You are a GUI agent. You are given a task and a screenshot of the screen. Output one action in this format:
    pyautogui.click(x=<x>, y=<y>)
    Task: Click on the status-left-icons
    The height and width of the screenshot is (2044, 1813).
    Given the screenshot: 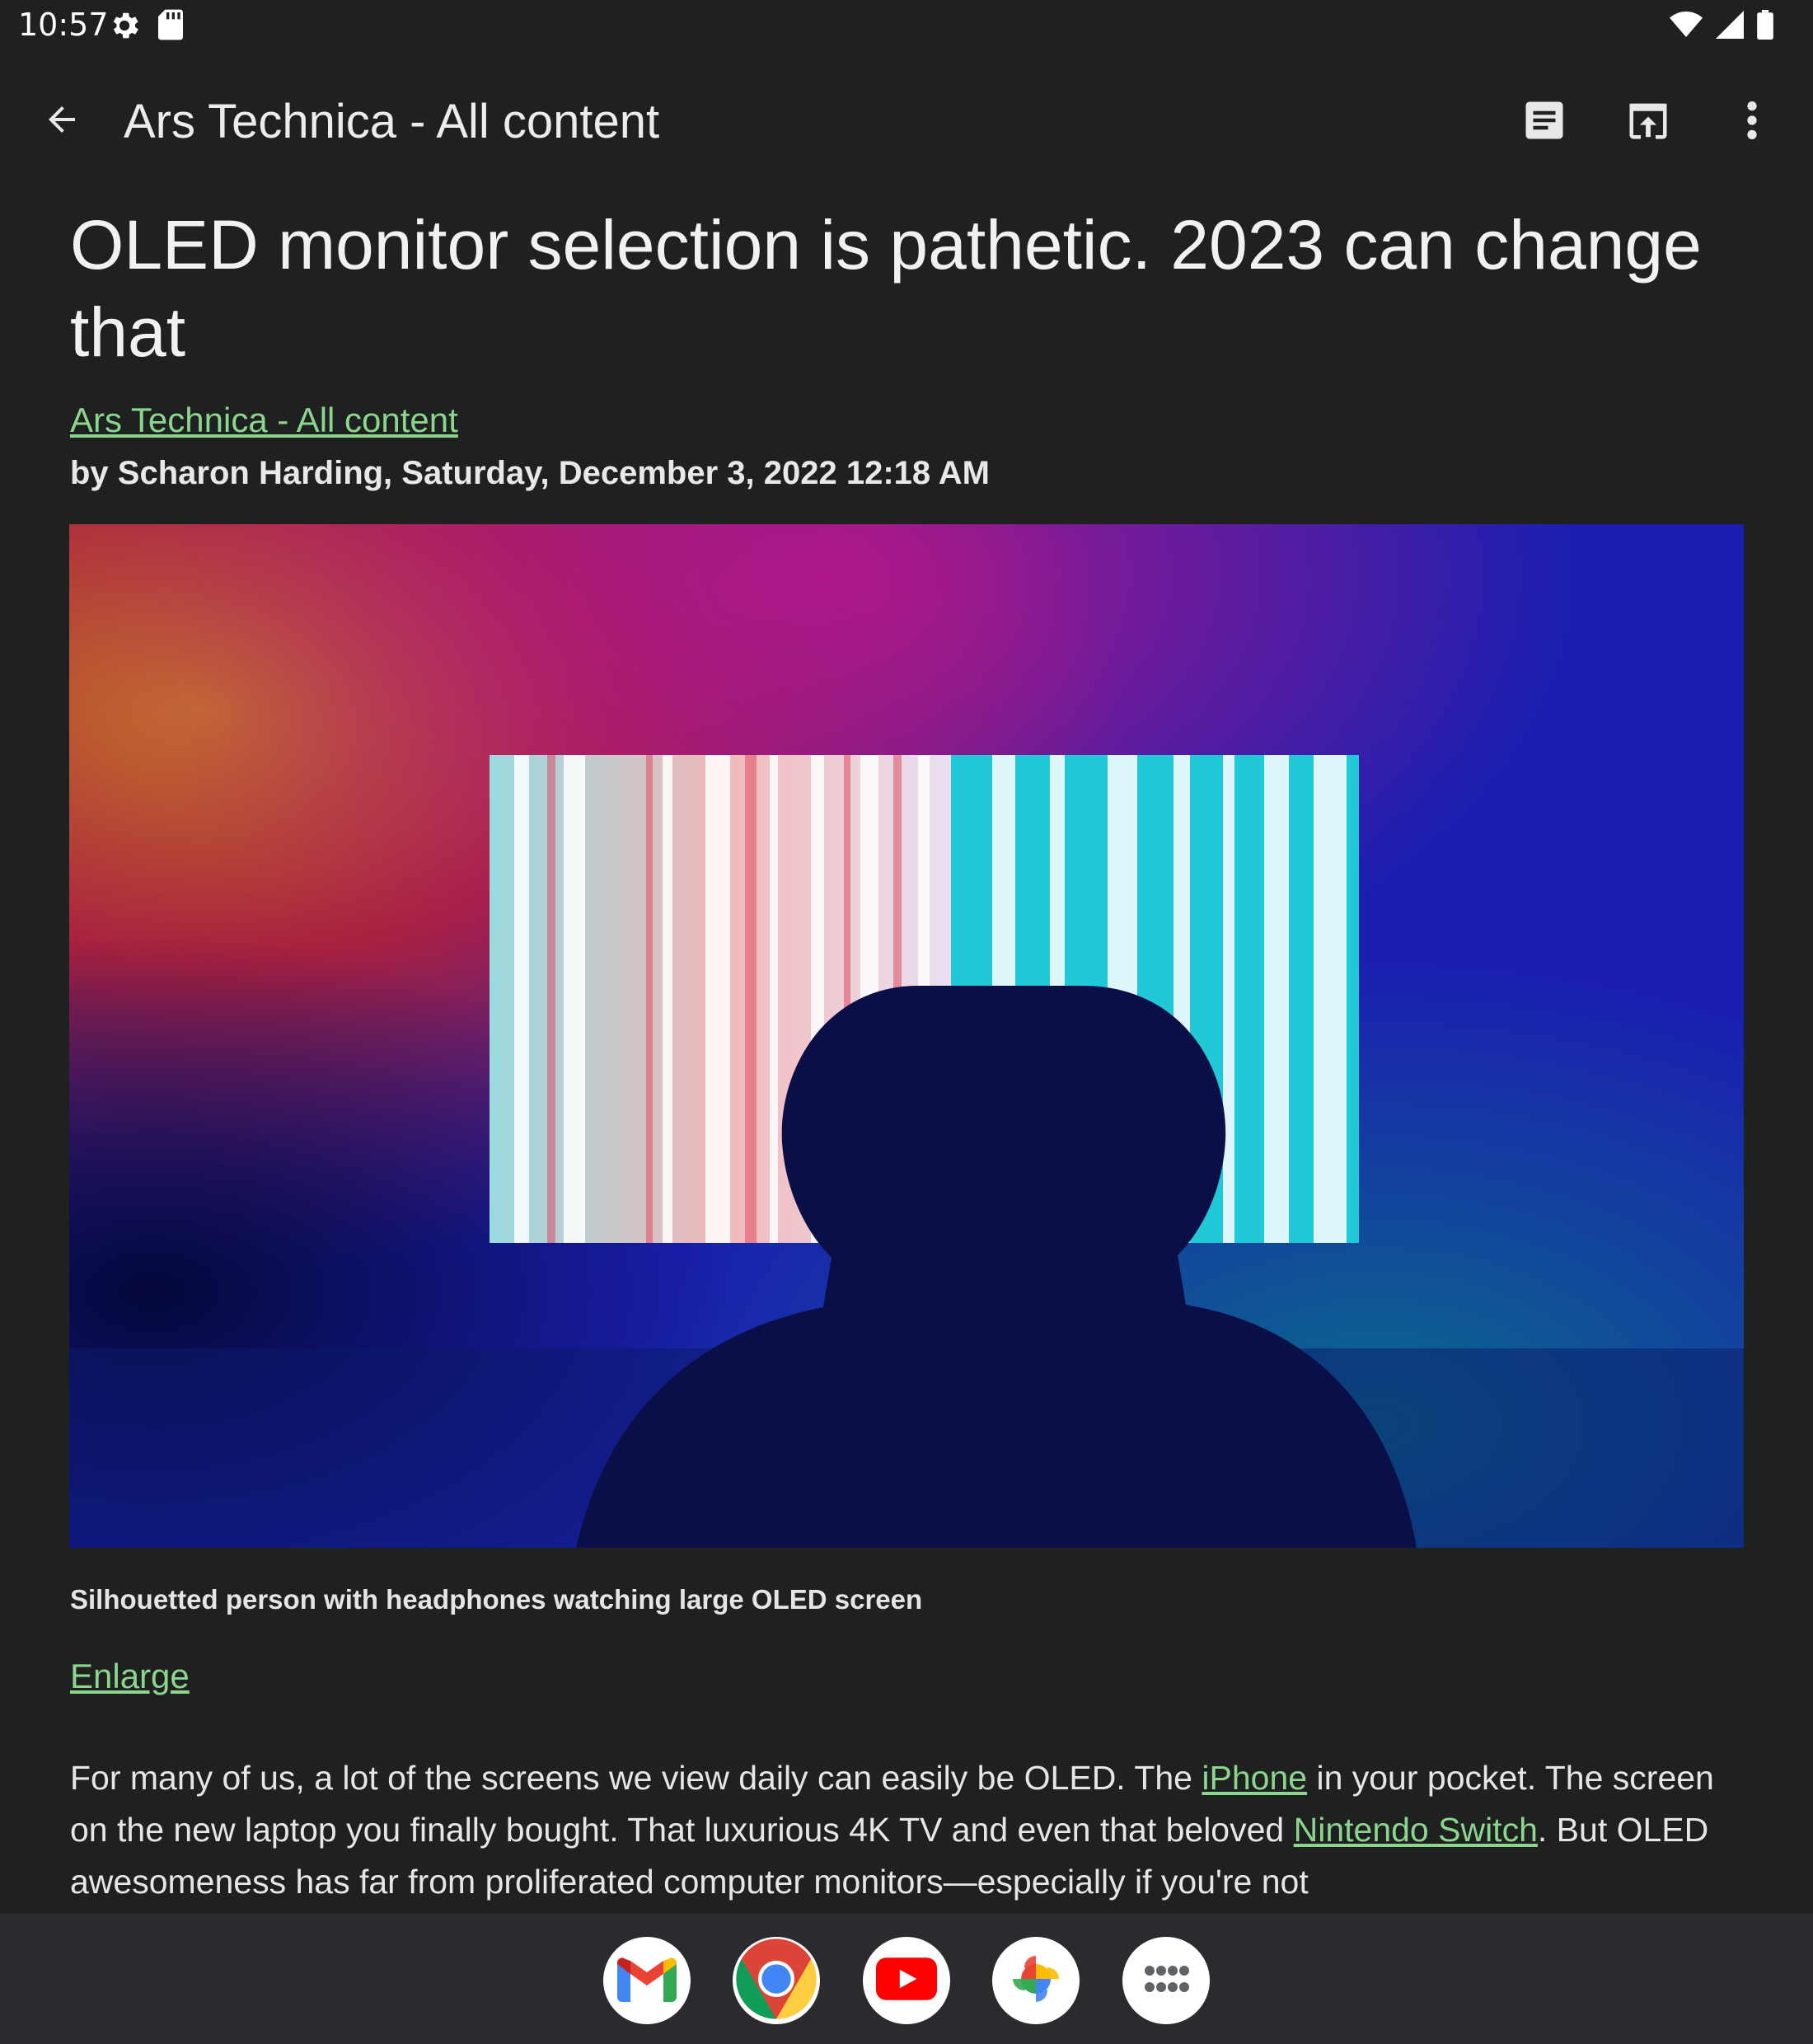 What is the action you would take?
    pyautogui.click(x=146, y=27)
    